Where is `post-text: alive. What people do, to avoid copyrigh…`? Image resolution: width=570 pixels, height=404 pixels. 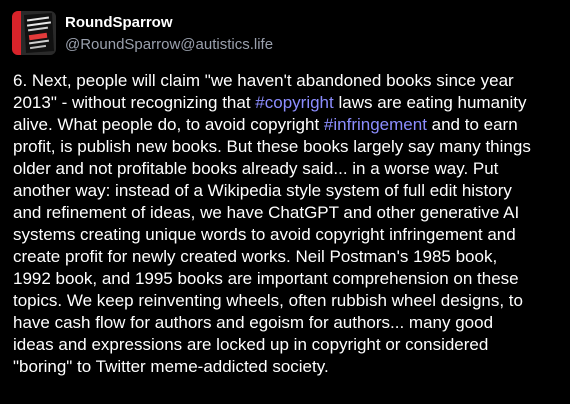 post-text: alive. What people do, to avoid copyrigh… is located at coordinates (168, 124).